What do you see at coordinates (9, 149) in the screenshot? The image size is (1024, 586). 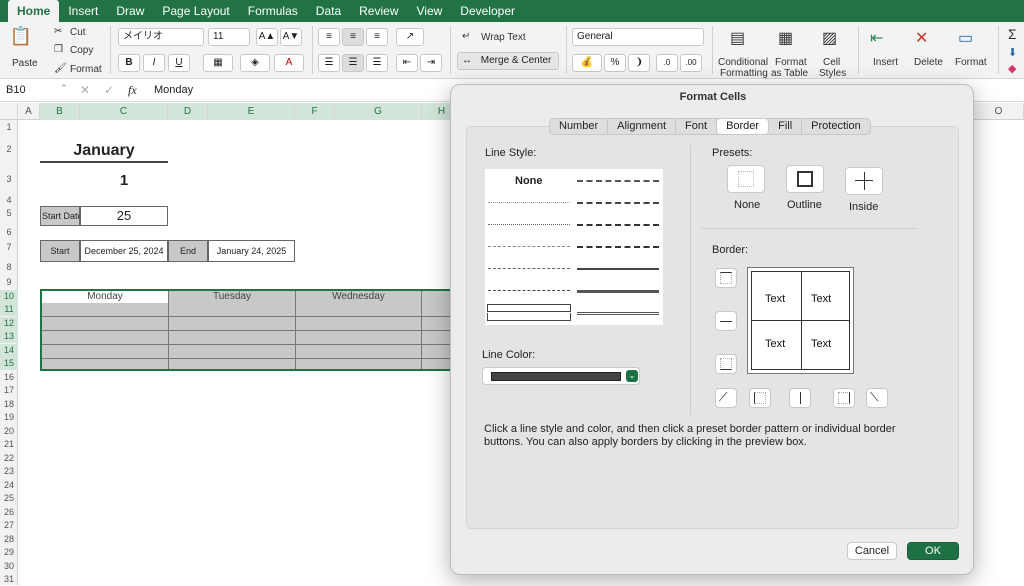 I see `row-header-2: 2` at bounding box center [9, 149].